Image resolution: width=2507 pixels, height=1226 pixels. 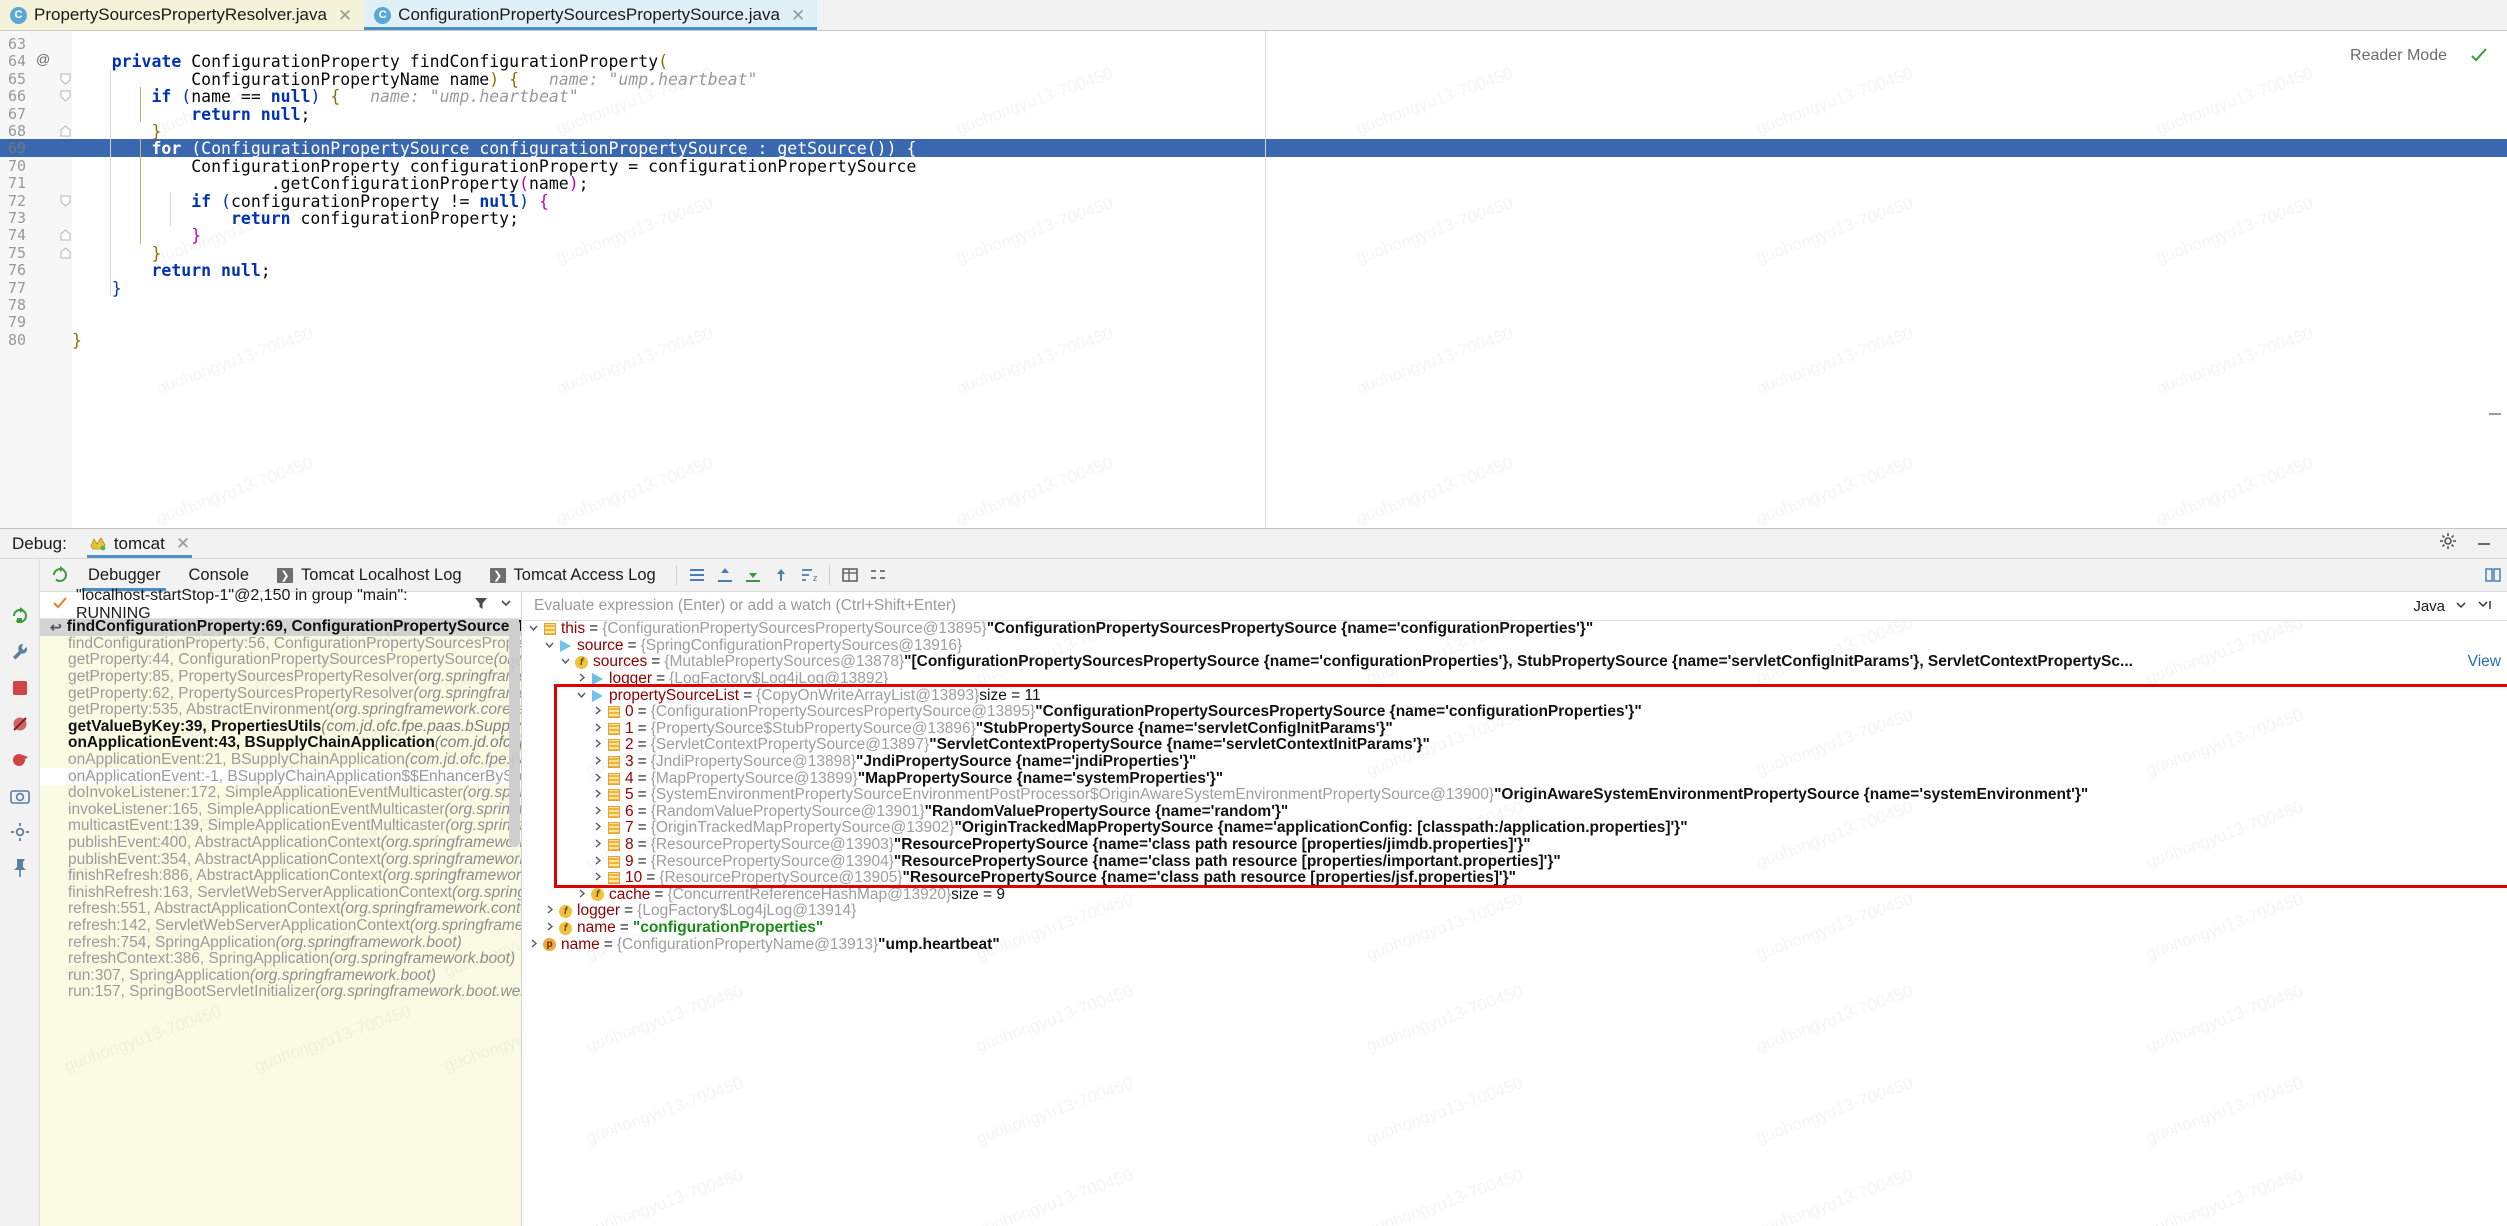 I want to click on reader-mode-label: Reader Mode, so click(x=2398, y=56).